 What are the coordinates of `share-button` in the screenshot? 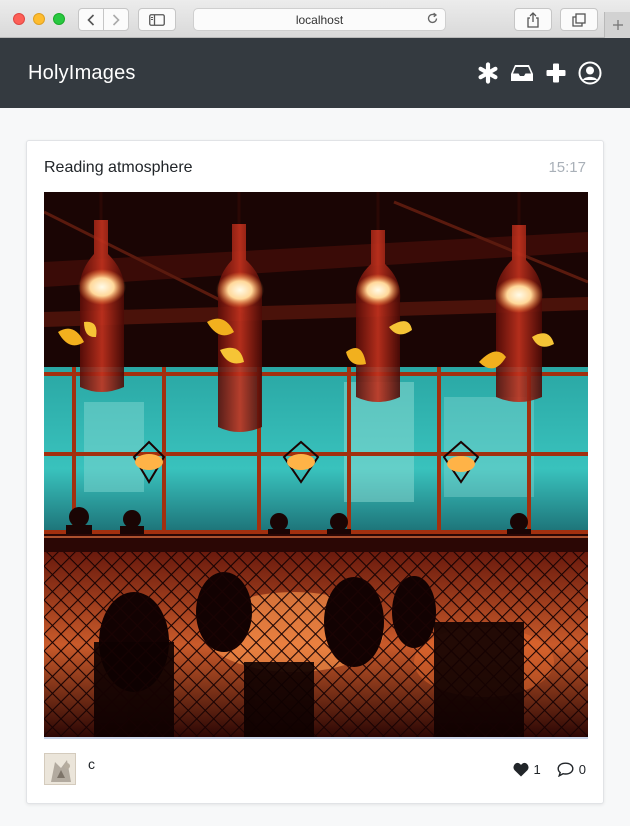 It's located at (533, 19).